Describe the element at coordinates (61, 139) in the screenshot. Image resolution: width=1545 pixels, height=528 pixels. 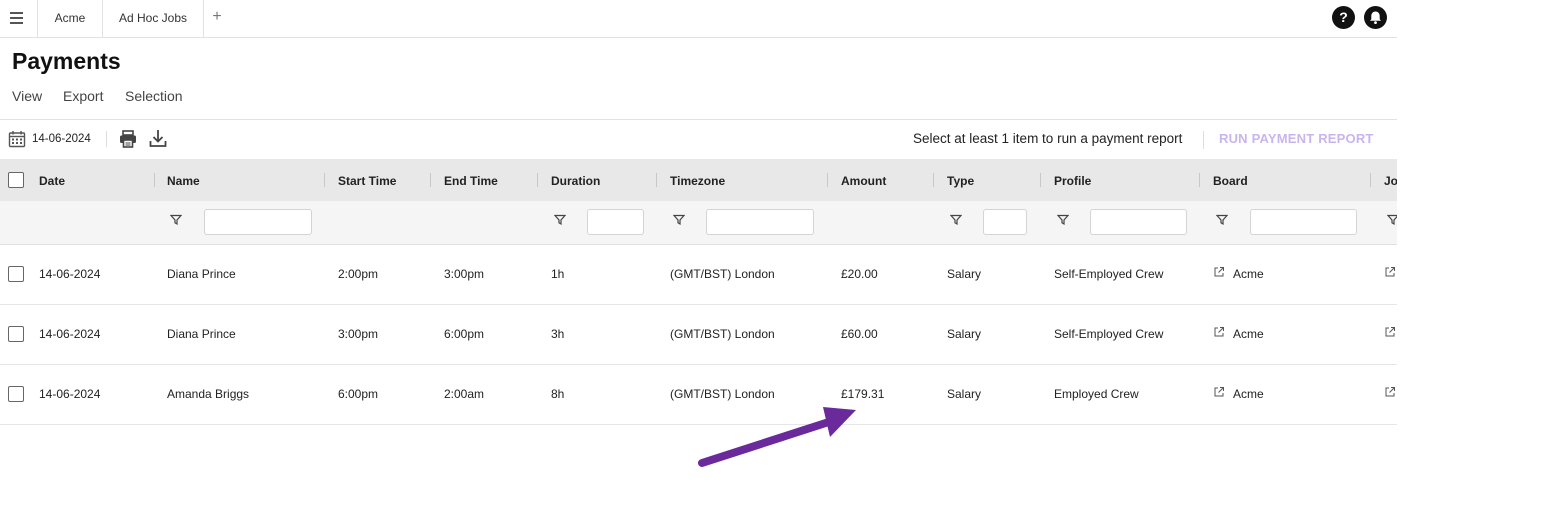
I see `selected-date: 14-06-2024` at that location.